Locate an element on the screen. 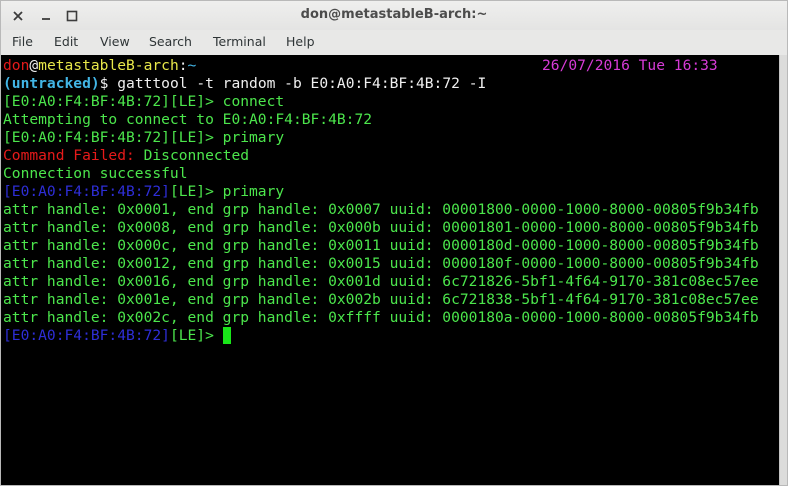 The height and width of the screenshot is (486, 788). prompt-user: don is located at coordinates (16, 65).